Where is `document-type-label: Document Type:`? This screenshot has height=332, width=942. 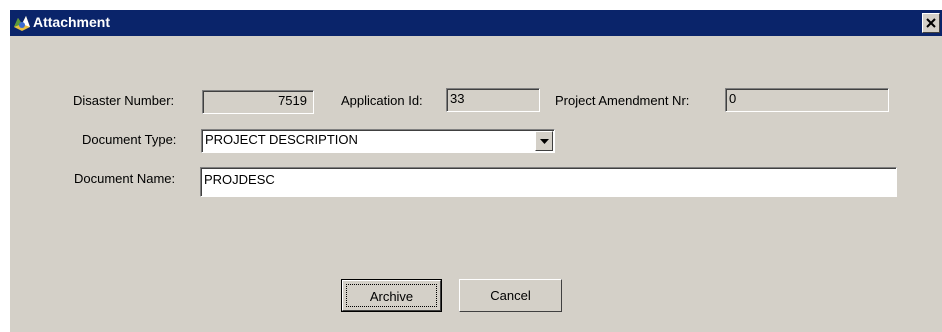
document-type-label: Document Type: is located at coordinates (129, 139).